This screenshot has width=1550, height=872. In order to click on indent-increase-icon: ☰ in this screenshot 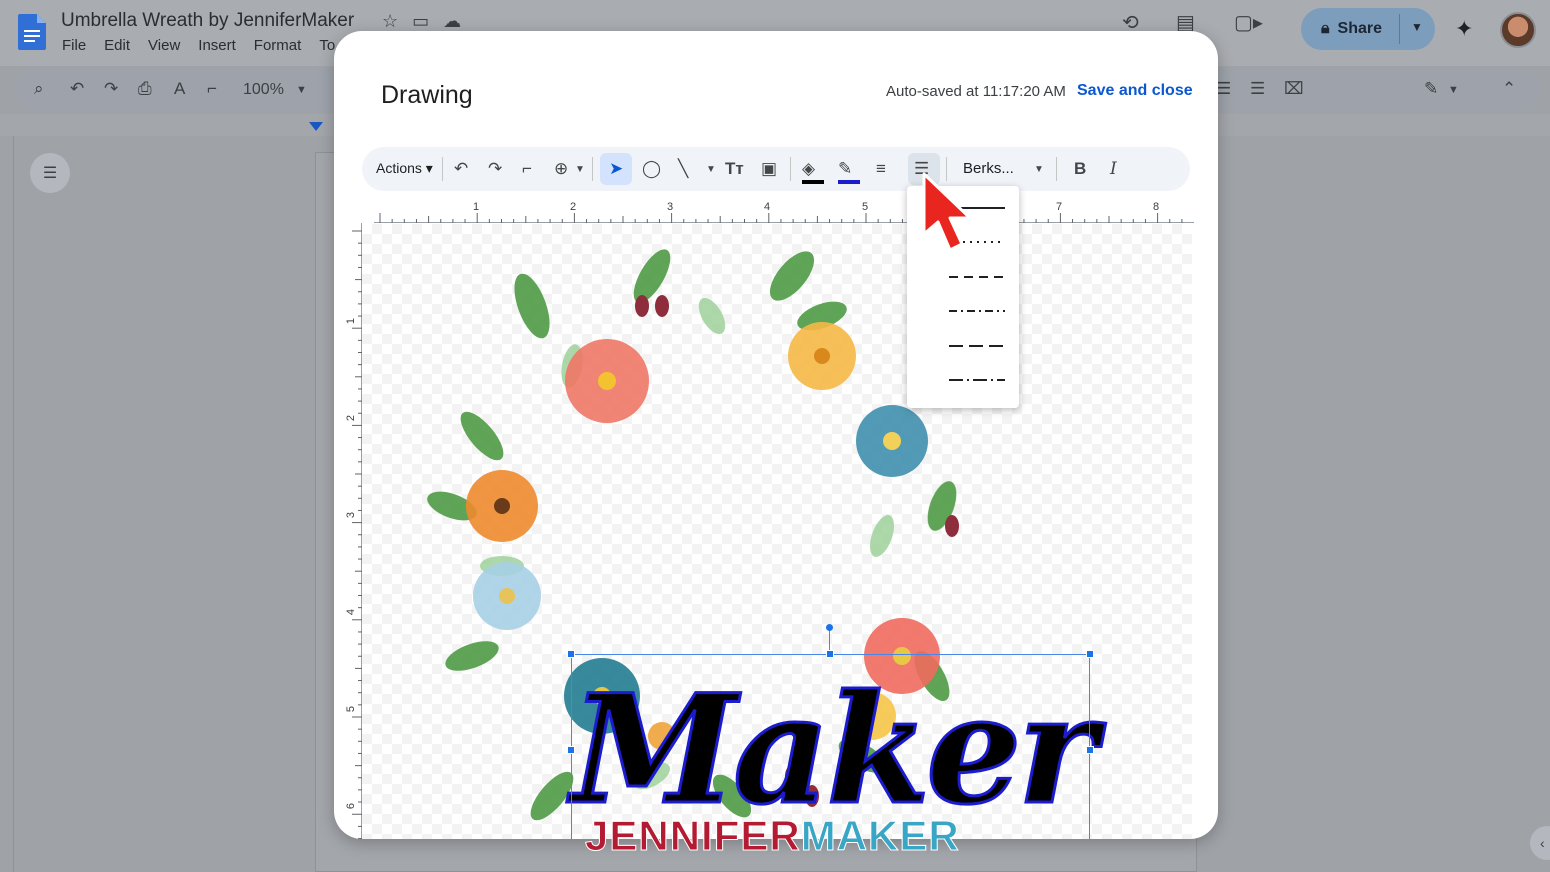, I will do `click(1257, 89)`.